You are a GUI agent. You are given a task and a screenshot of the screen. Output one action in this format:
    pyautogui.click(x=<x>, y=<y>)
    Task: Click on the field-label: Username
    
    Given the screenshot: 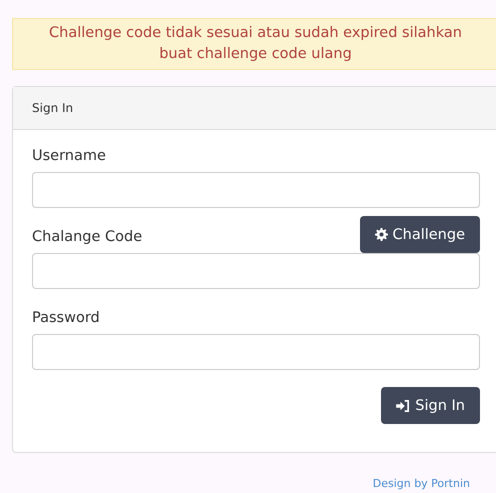 What is the action you would take?
    pyautogui.click(x=69, y=157)
    